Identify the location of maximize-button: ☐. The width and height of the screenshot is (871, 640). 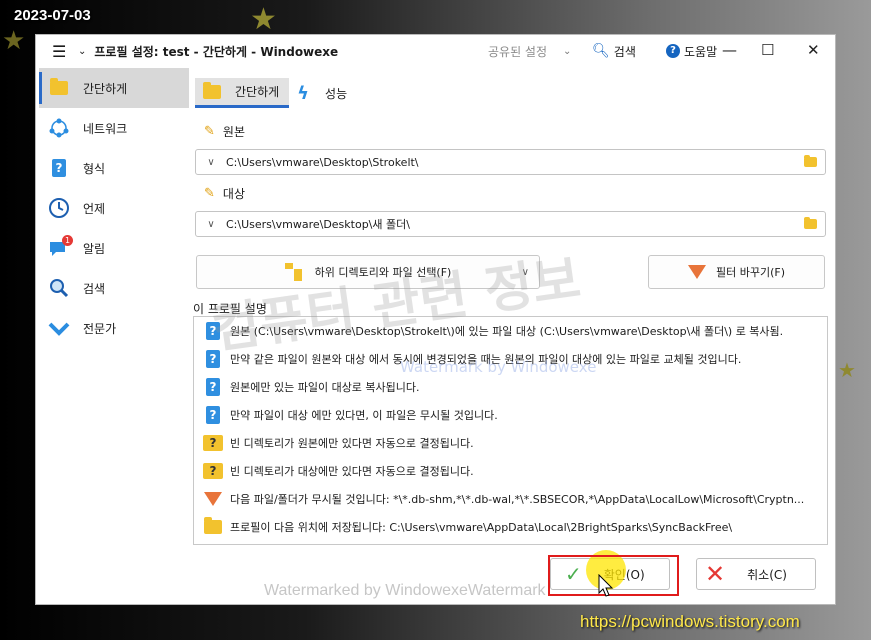
(767, 50).